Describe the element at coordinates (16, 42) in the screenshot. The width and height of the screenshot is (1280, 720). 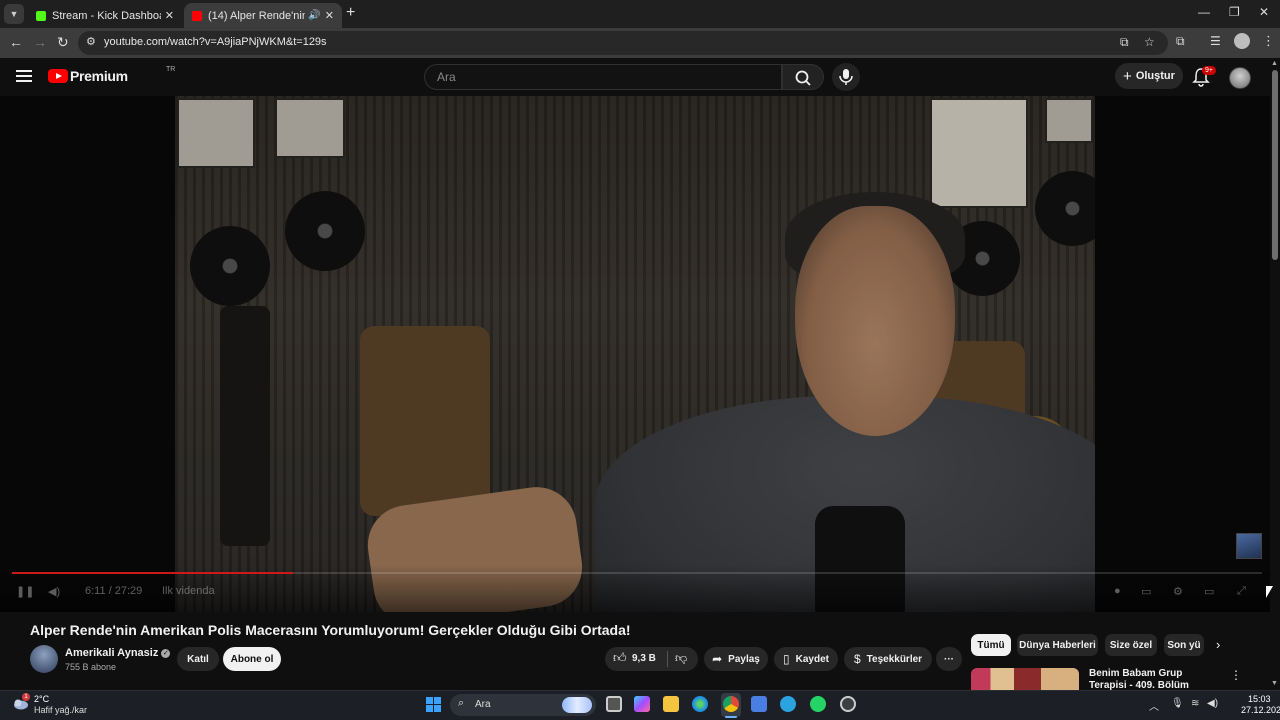
I see `back-icon: ←` at that location.